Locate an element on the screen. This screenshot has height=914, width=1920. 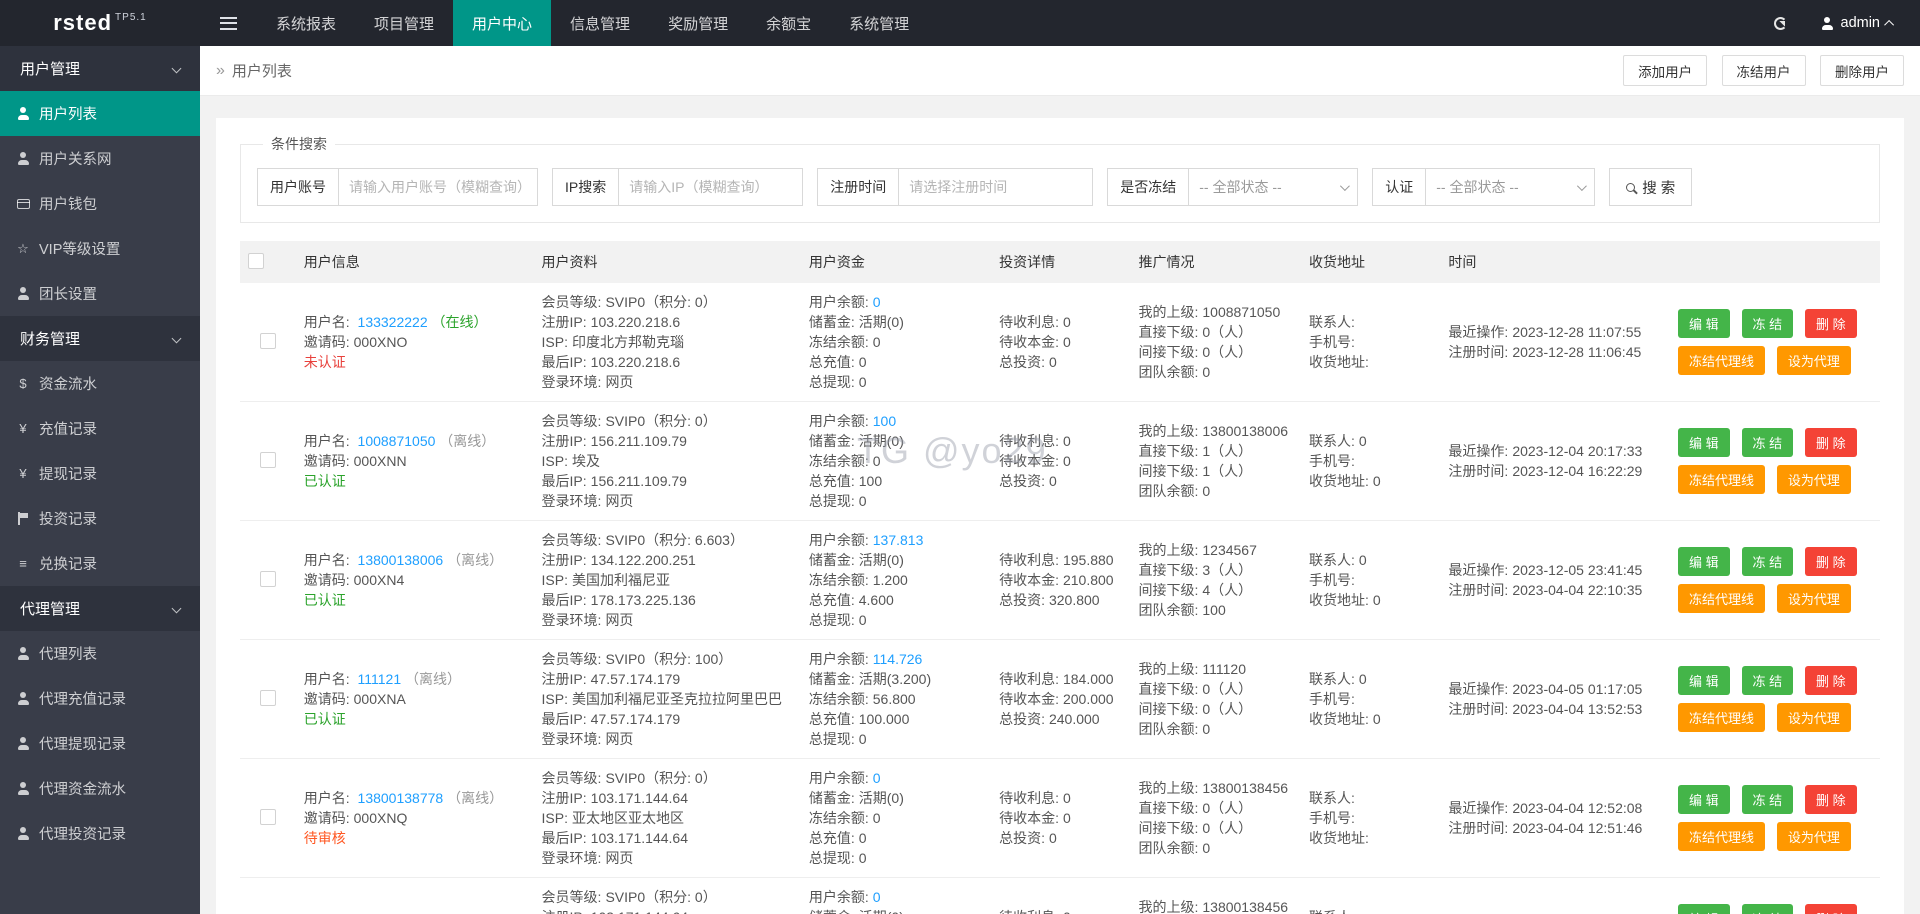
nav-item-system-reports: 系统报表 is located at coordinates (306, 23).